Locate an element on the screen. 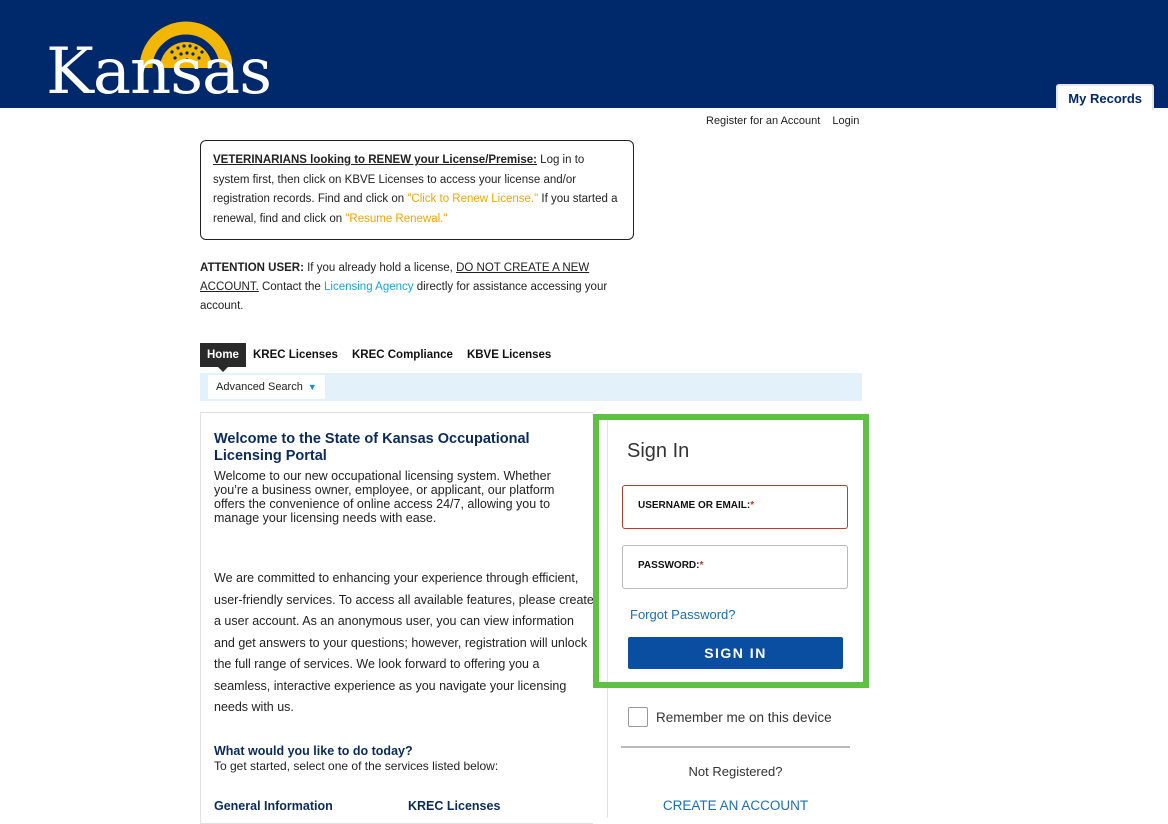 The width and height of the screenshot is (1168, 824). not-registered-text: Not Registered? is located at coordinates (735, 771).